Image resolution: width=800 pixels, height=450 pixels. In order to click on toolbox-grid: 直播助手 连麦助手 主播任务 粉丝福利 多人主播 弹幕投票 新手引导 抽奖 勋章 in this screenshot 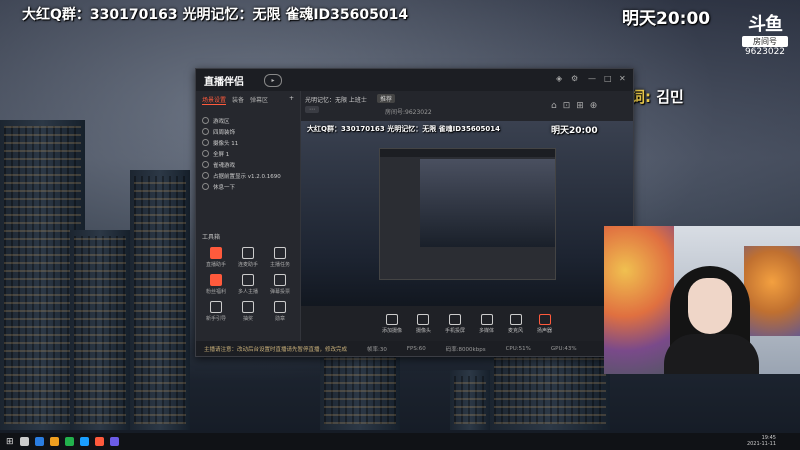, I will do `click(248, 284)`.